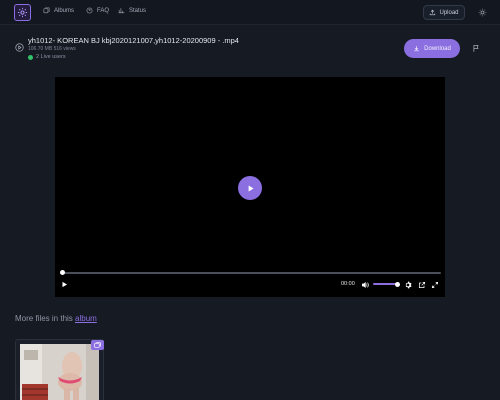 This screenshot has height=400, width=500. I want to click on thumbnail-image, so click(59, 372).